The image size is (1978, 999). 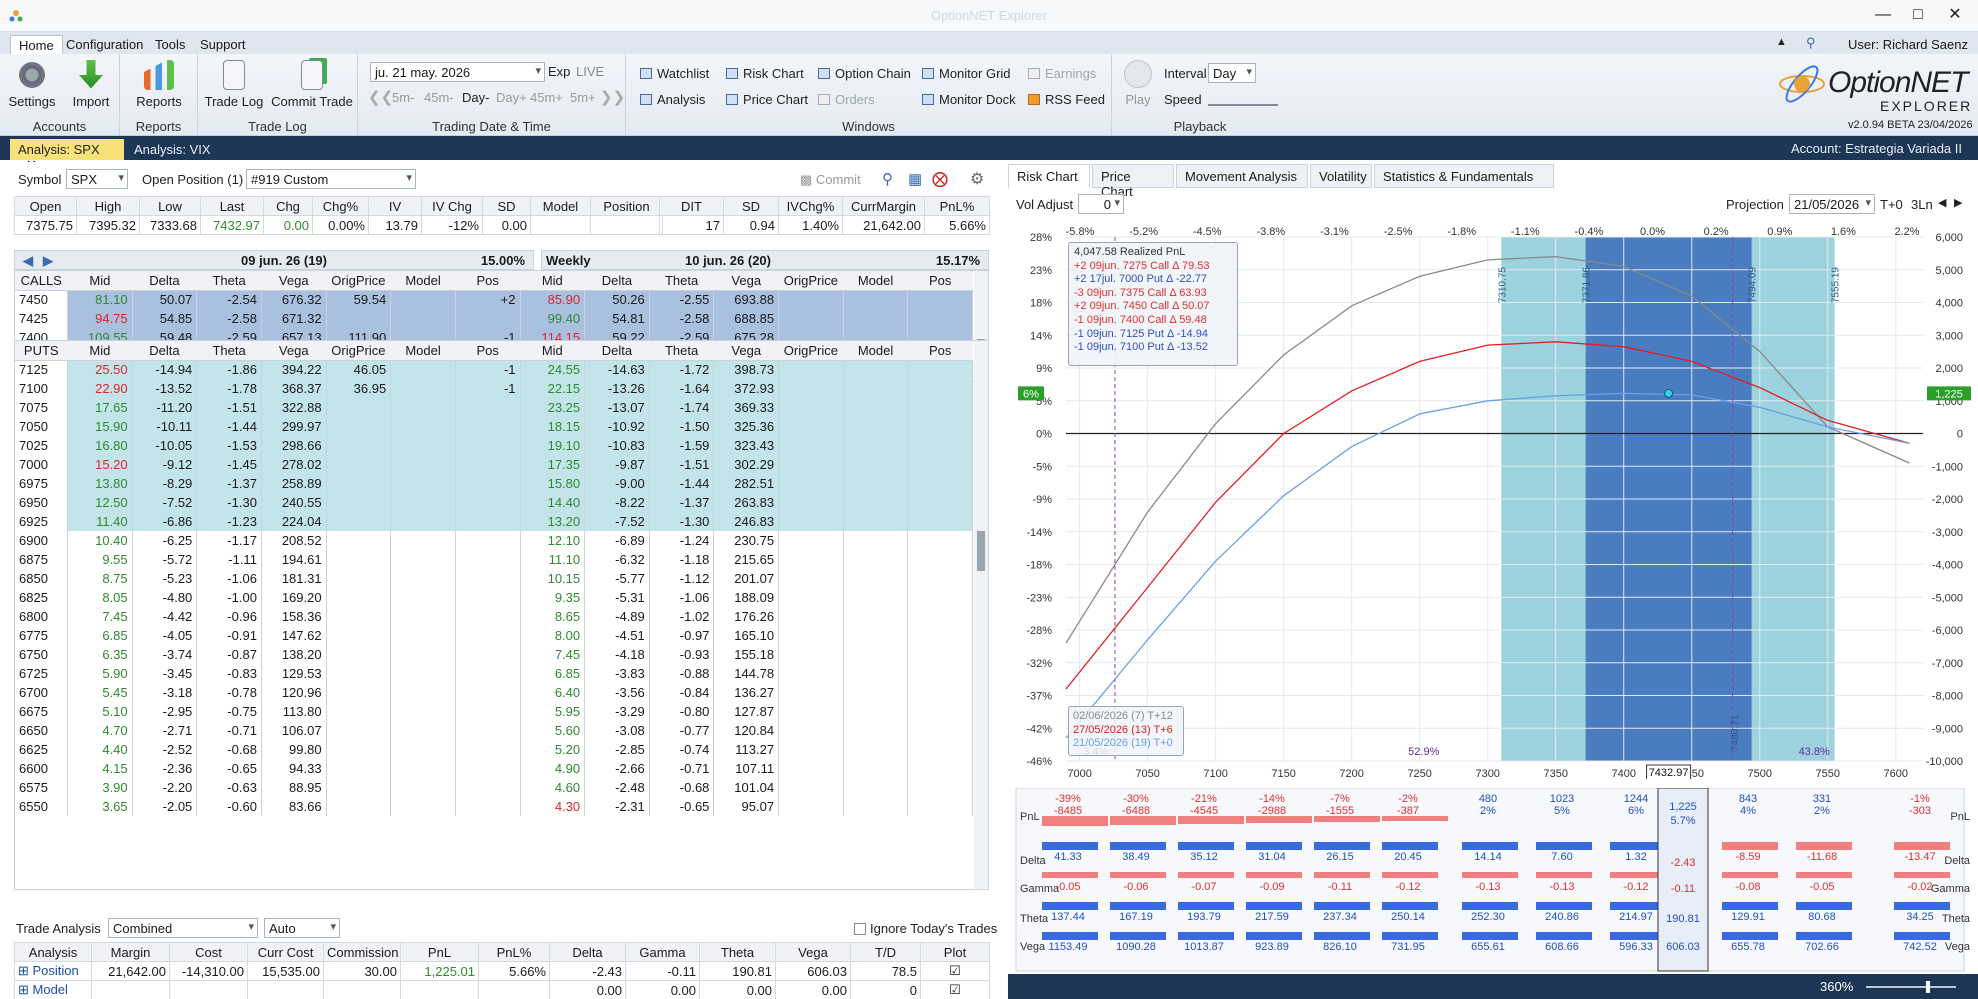 What do you see at coordinates (165, 730) in the screenshot?
I see `chain-cell: -2.71` at bounding box center [165, 730].